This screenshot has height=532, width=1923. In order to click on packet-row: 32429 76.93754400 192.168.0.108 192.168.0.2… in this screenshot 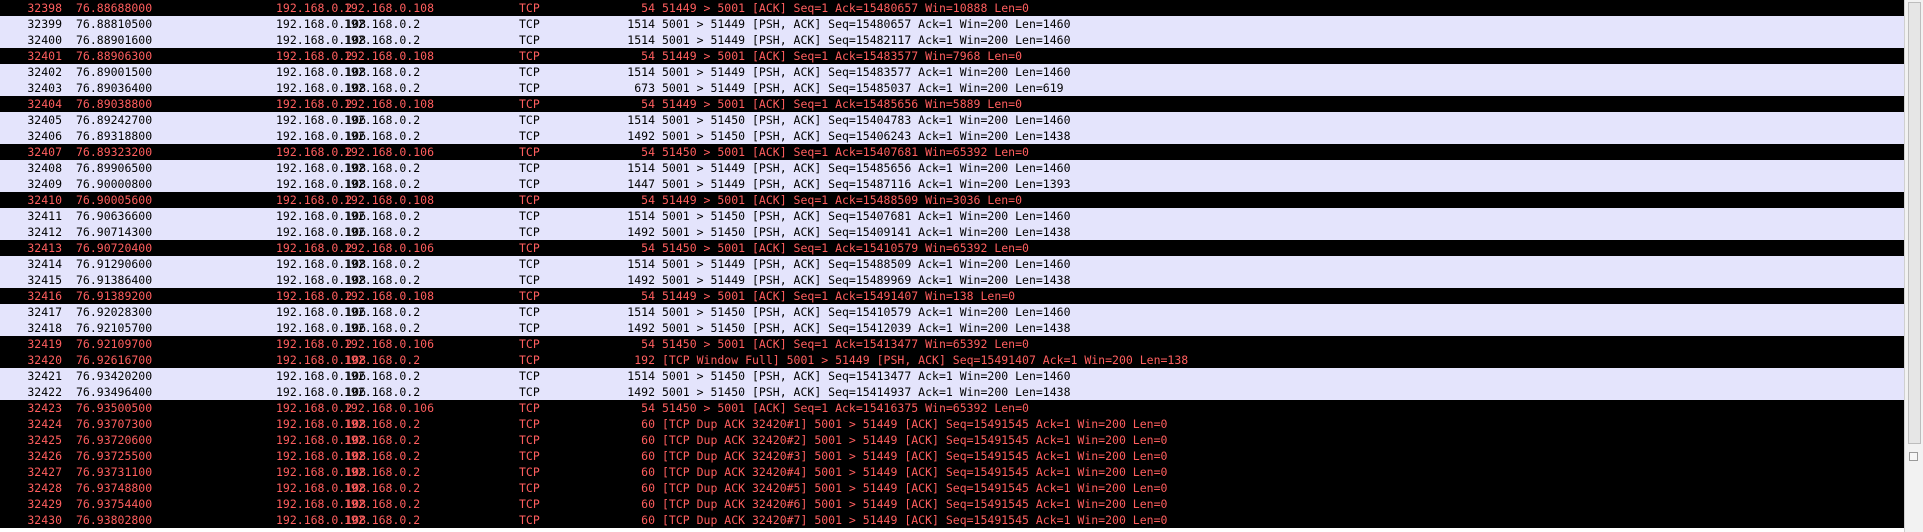, I will do `click(952, 504)`.